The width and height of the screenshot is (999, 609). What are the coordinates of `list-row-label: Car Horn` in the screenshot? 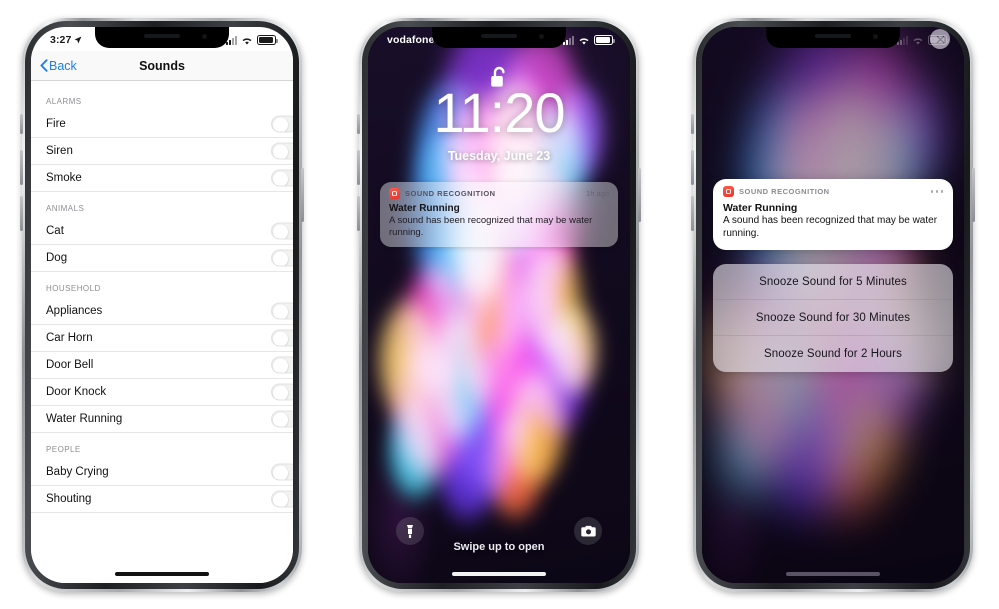 It's located at (69, 338).